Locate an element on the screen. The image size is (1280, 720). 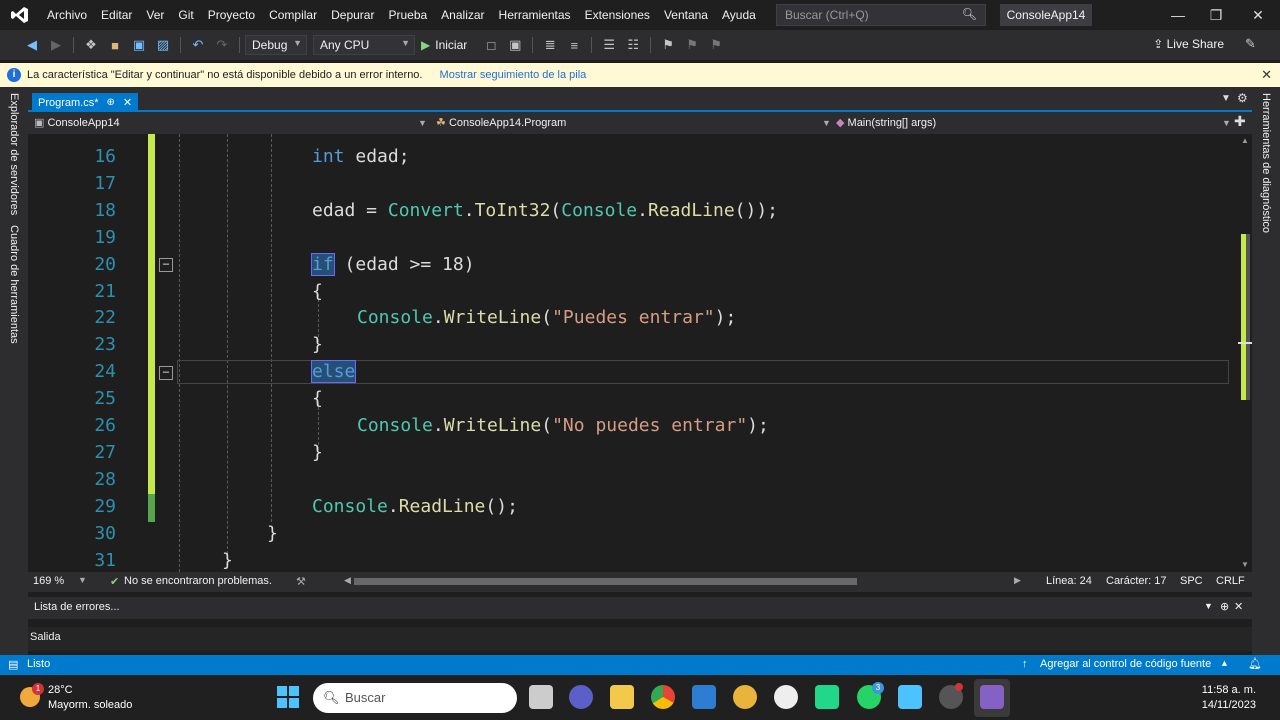
weather-widget: 28°C Mayorm. soleado is located at coordinates (90, 698).